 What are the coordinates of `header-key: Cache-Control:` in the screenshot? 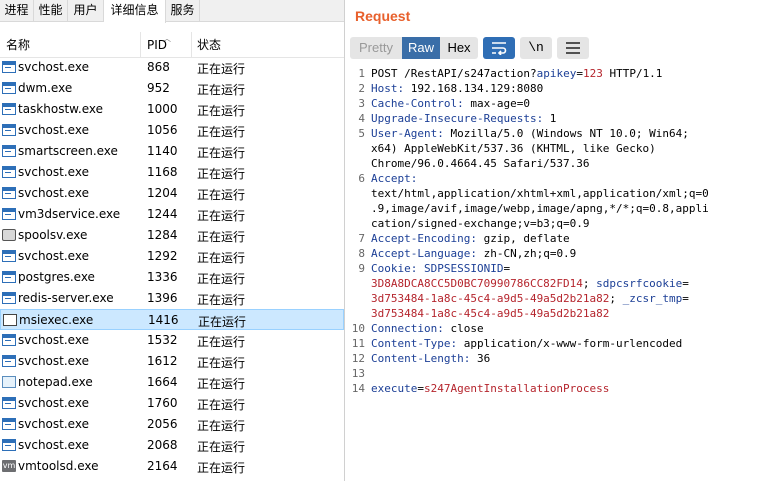 It's located at (417, 103).